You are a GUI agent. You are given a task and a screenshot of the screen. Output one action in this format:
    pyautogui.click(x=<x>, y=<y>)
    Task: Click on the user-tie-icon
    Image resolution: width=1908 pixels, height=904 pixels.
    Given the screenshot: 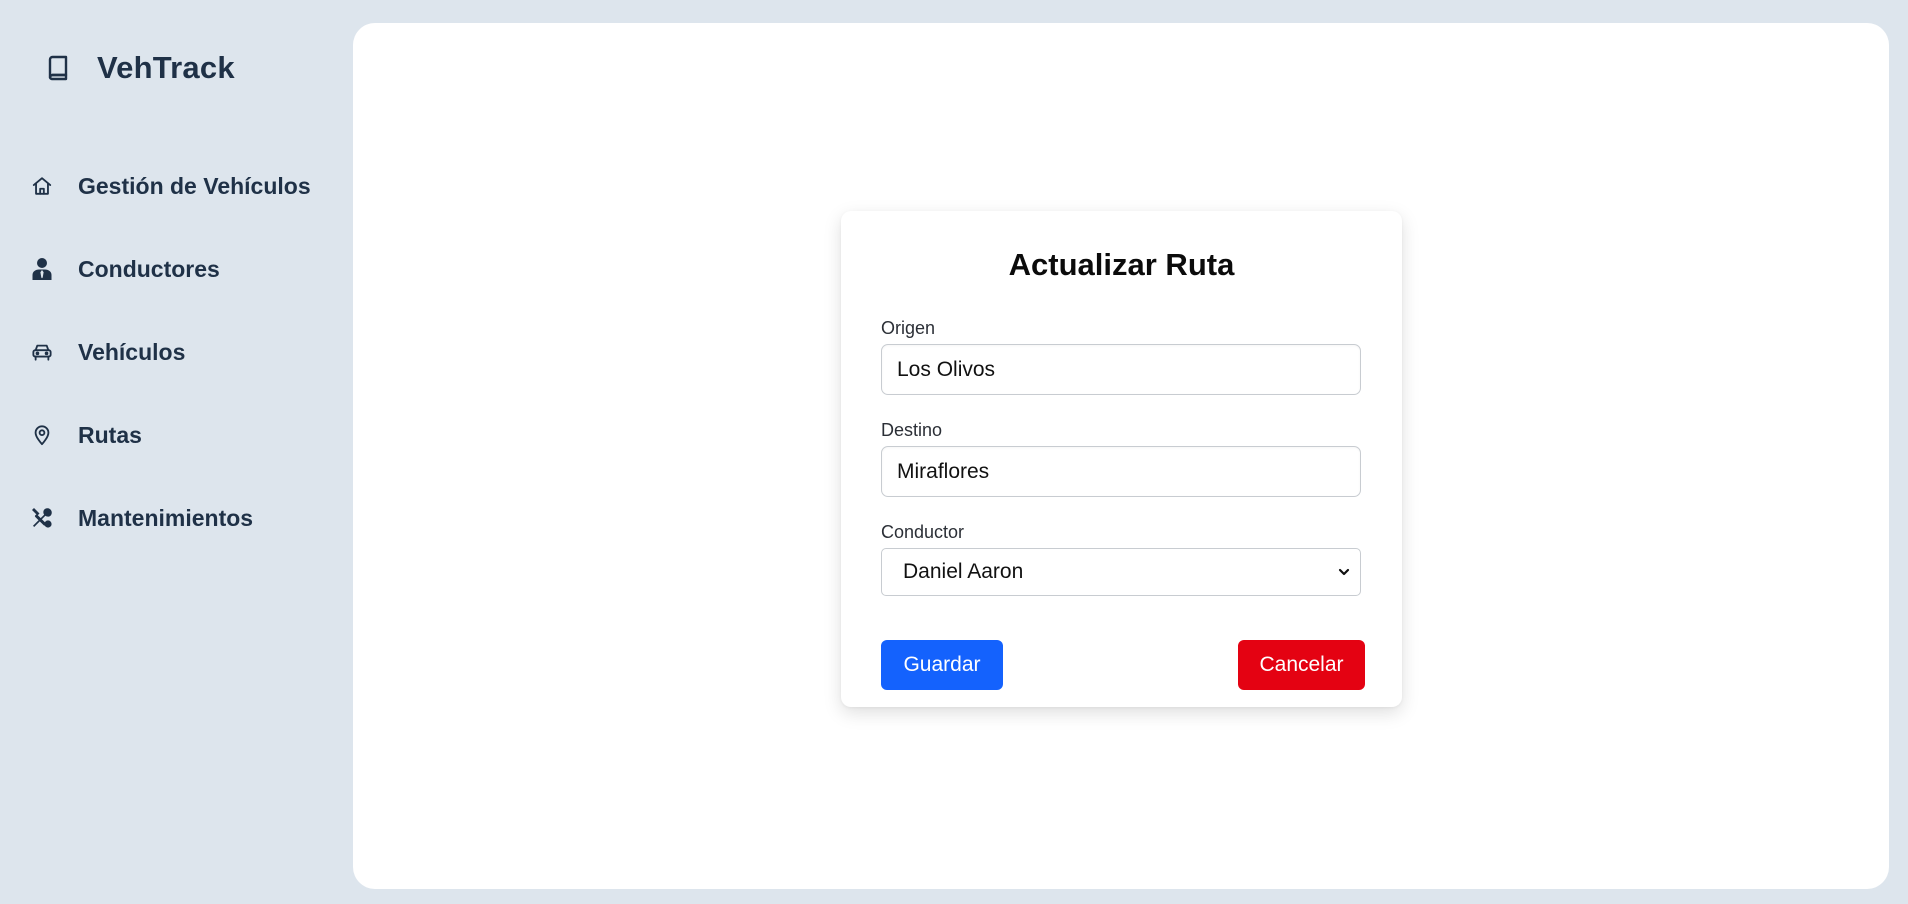 What is the action you would take?
    pyautogui.click(x=42, y=269)
    